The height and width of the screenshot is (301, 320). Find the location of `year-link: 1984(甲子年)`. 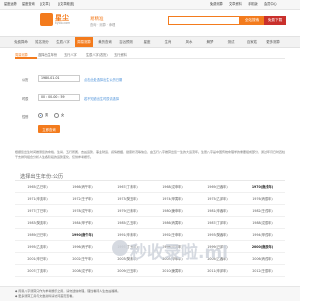

year-link: 1984(甲子年) is located at coordinates (82, 222).